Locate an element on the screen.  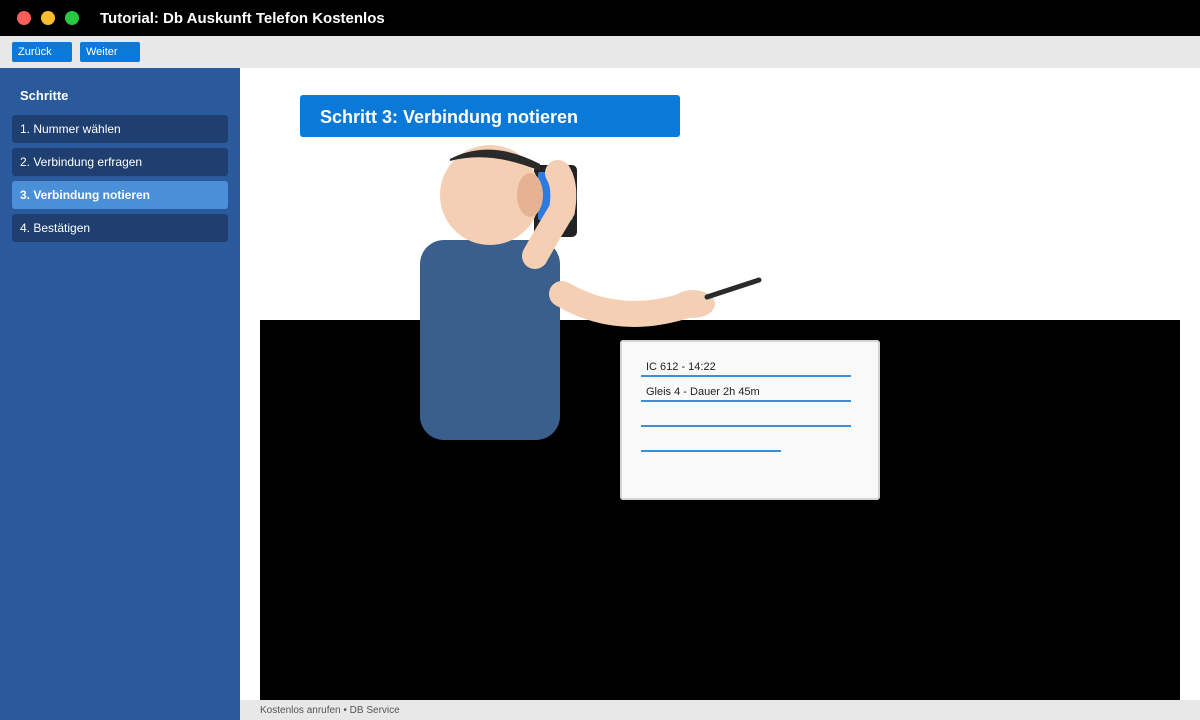
next-button: Weiter is located at coordinates (110, 52).